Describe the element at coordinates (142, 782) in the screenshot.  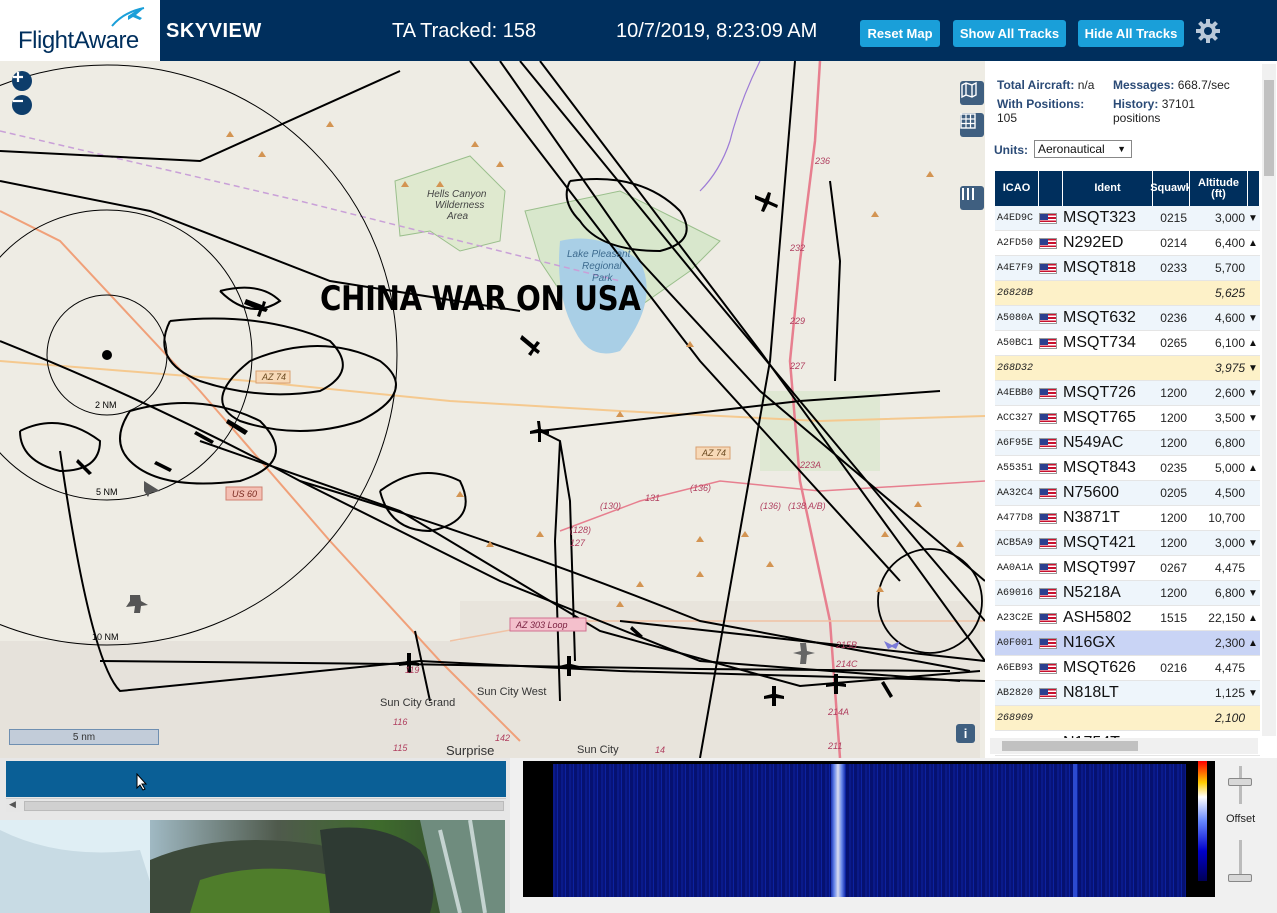
I see `mouse-cursor` at that location.